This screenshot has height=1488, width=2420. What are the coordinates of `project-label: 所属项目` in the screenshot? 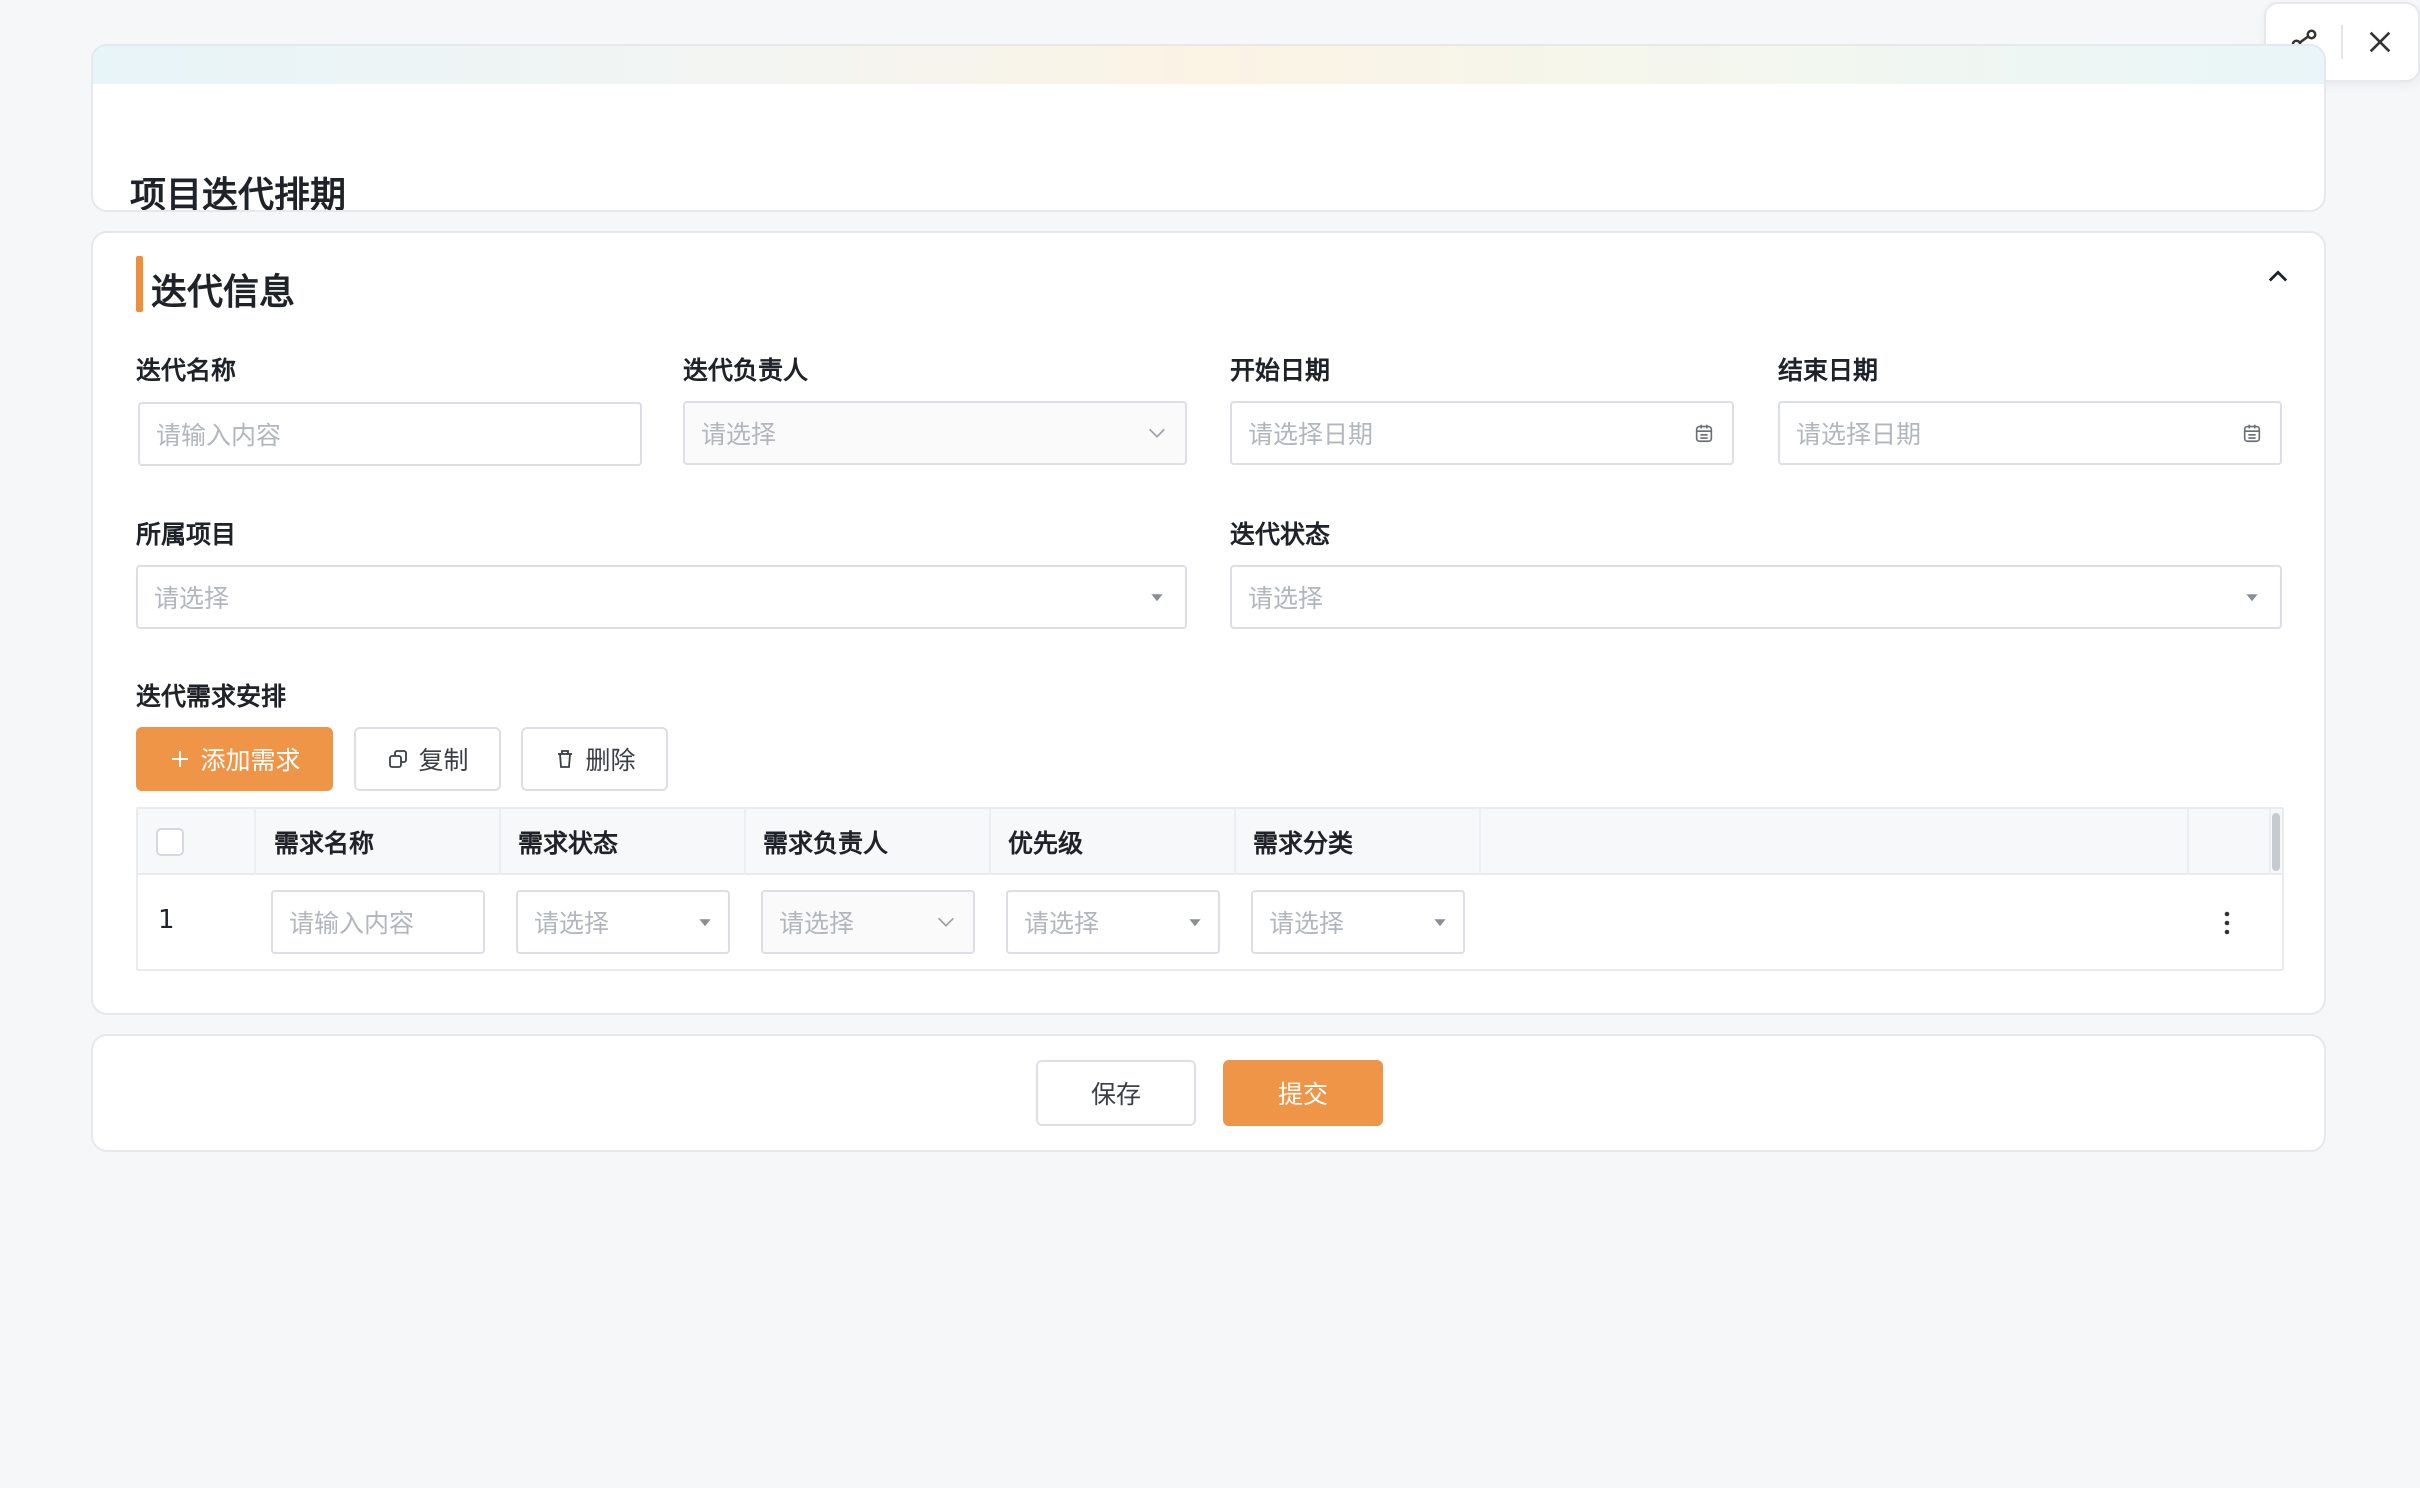 It's located at (186, 534).